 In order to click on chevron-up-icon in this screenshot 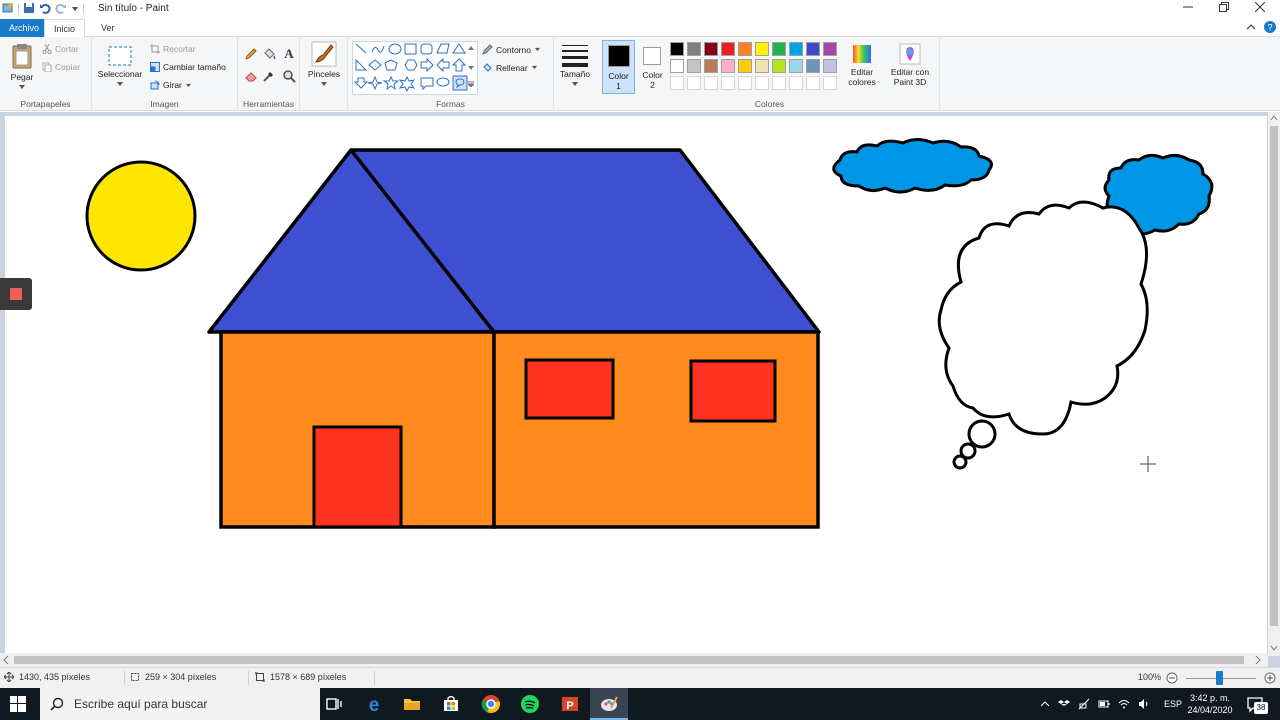, I will do `click(1045, 704)`.